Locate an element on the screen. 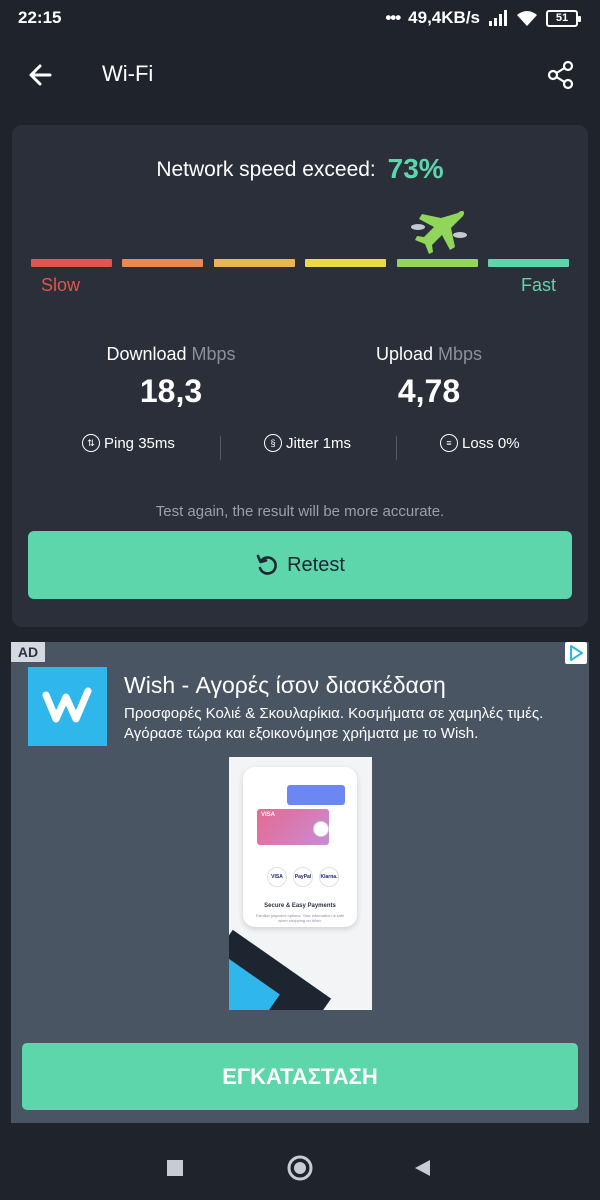 This screenshot has width=600, height=1200. upload-unit: Mbps is located at coordinates (460, 354).